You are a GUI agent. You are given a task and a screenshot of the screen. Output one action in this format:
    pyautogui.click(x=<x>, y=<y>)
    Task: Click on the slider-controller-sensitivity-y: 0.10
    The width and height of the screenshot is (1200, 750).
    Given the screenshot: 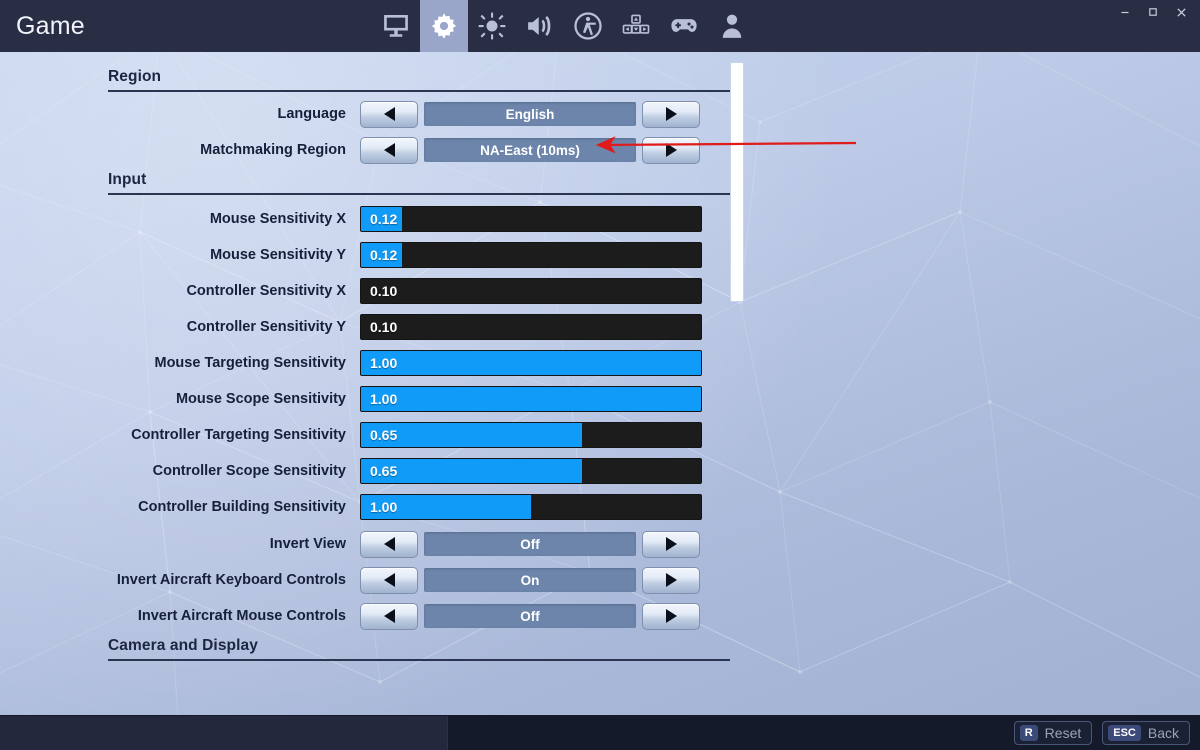 What is the action you would take?
    pyautogui.click(x=531, y=327)
    